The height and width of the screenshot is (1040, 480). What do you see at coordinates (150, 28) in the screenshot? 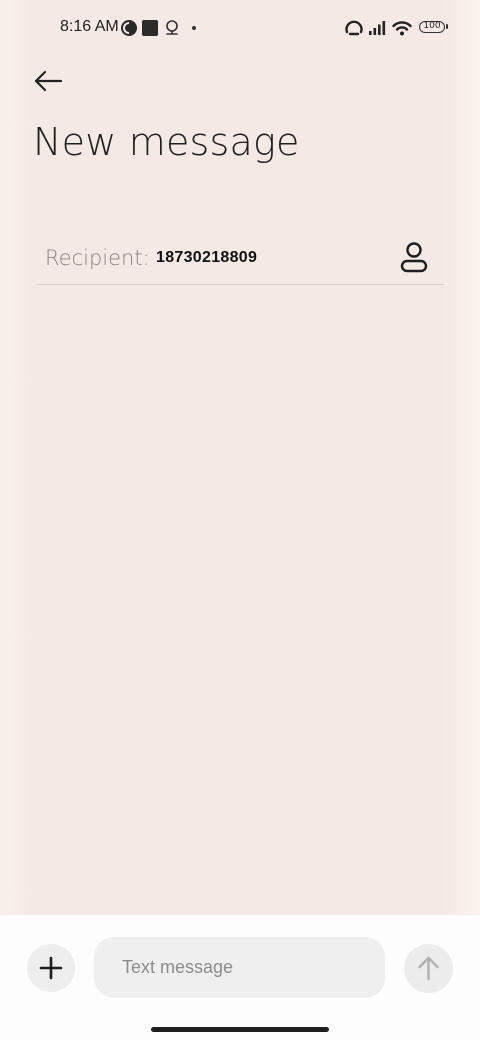
I see `square-notification-icon` at bounding box center [150, 28].